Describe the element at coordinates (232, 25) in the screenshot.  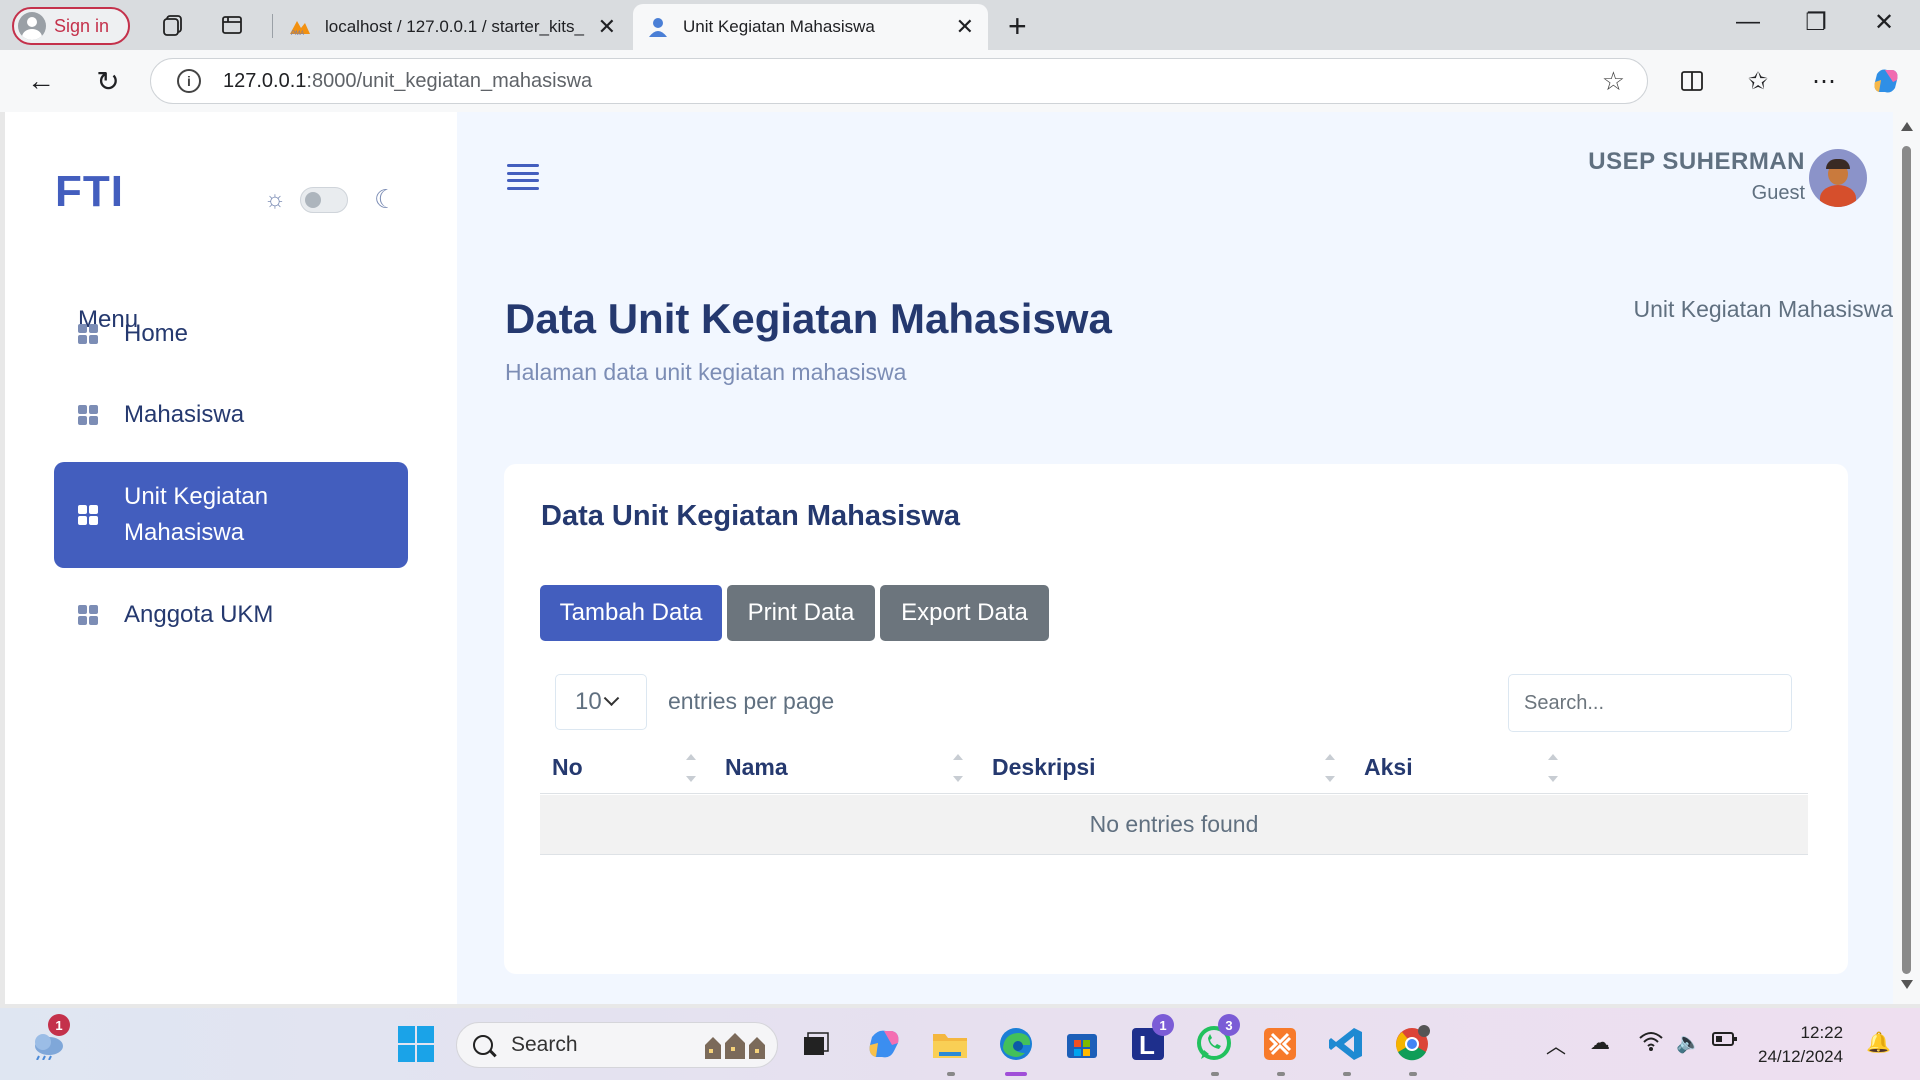
I see `tab-actions-icon` at that location.